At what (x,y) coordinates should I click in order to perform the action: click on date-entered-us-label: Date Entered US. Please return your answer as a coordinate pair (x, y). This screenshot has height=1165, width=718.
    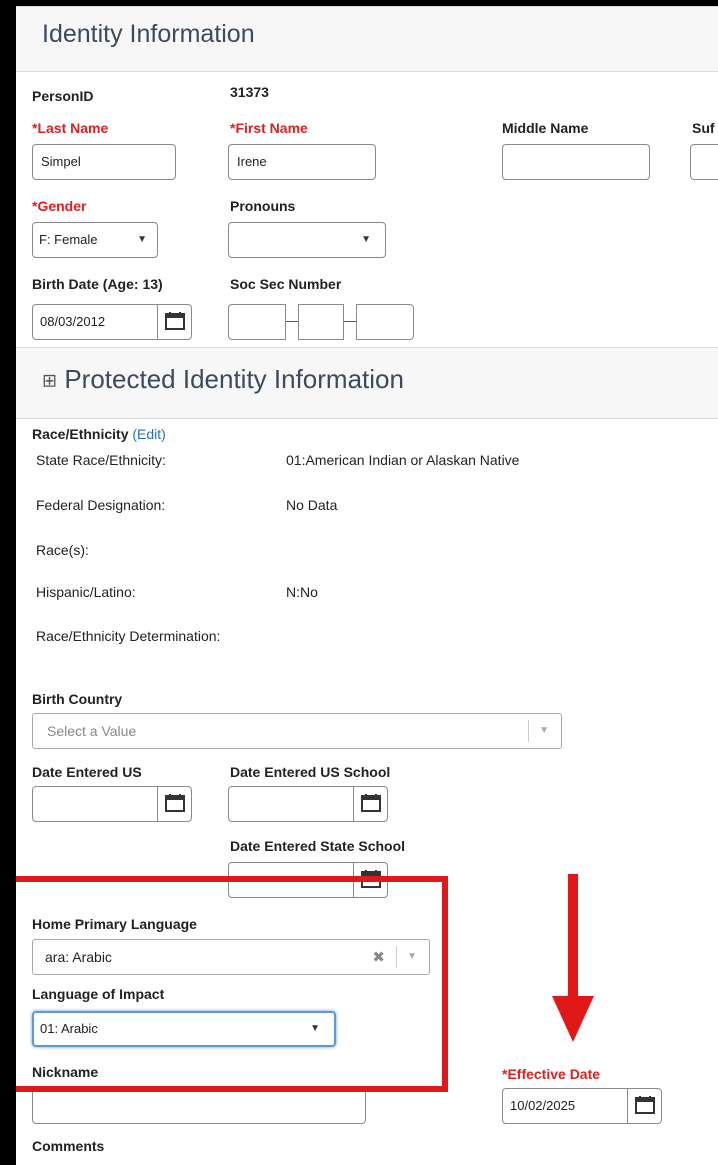
    Looking at the image, I should click on (87, 772).